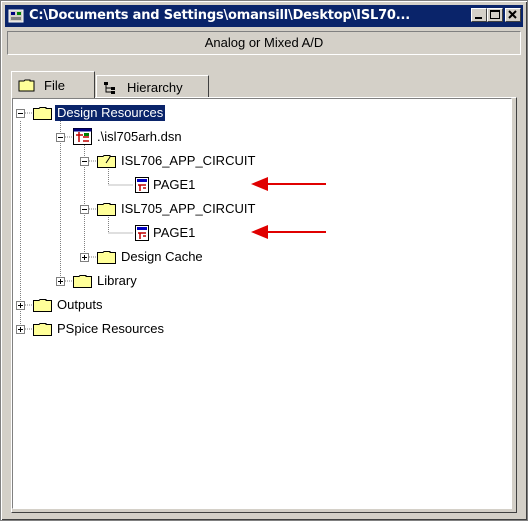 Image resolution: width=528 pixels, height=521 pixels. I want to click on close-button, so click(513, 15).